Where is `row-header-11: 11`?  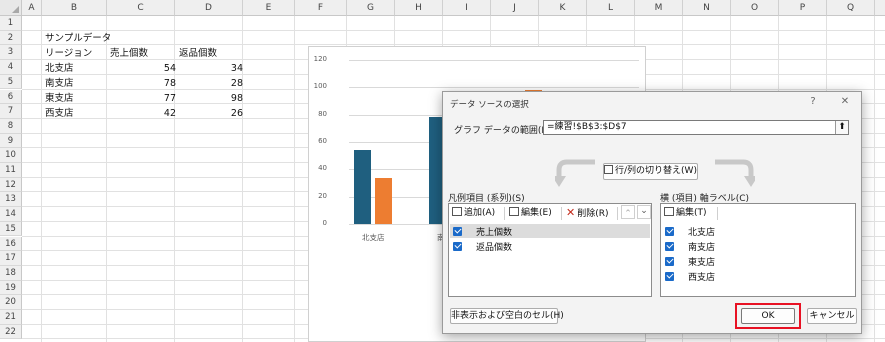 row-header-11: 11 is located at coordinates (11, 170).